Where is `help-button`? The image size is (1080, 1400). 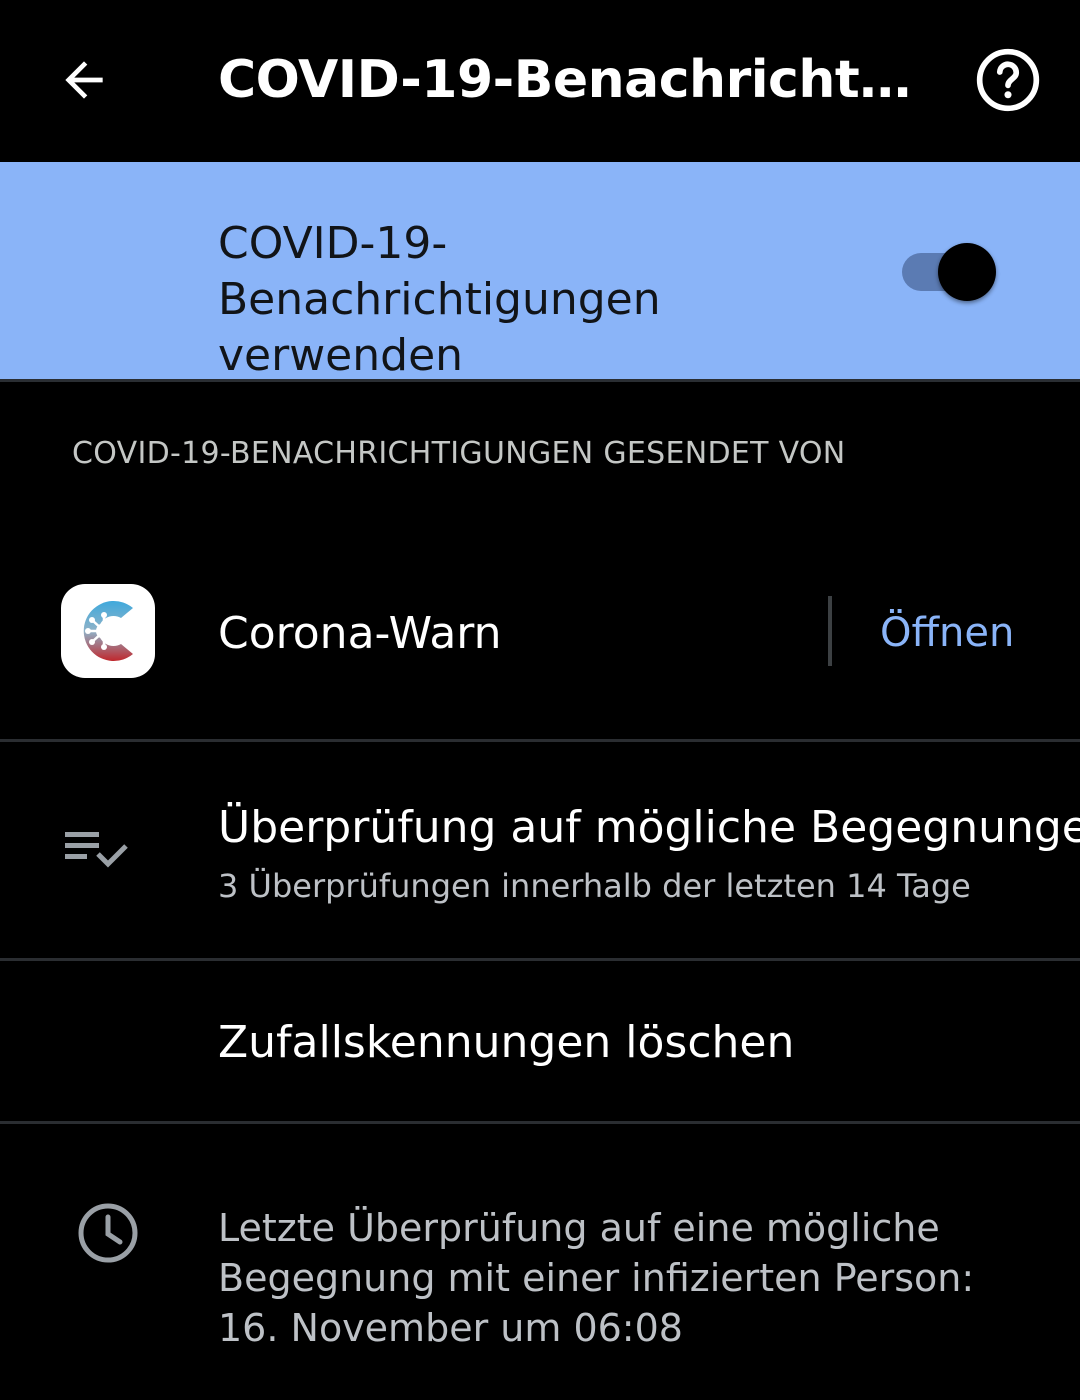
help-button is located at coordinates (1008, 80).